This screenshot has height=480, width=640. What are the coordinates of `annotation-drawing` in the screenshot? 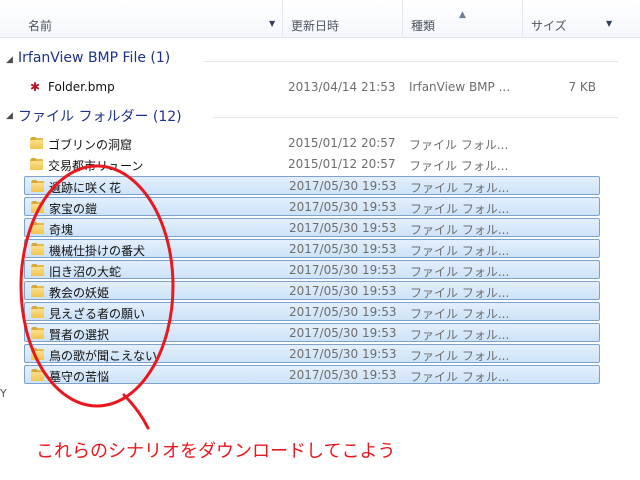 It's located at (97, 297).